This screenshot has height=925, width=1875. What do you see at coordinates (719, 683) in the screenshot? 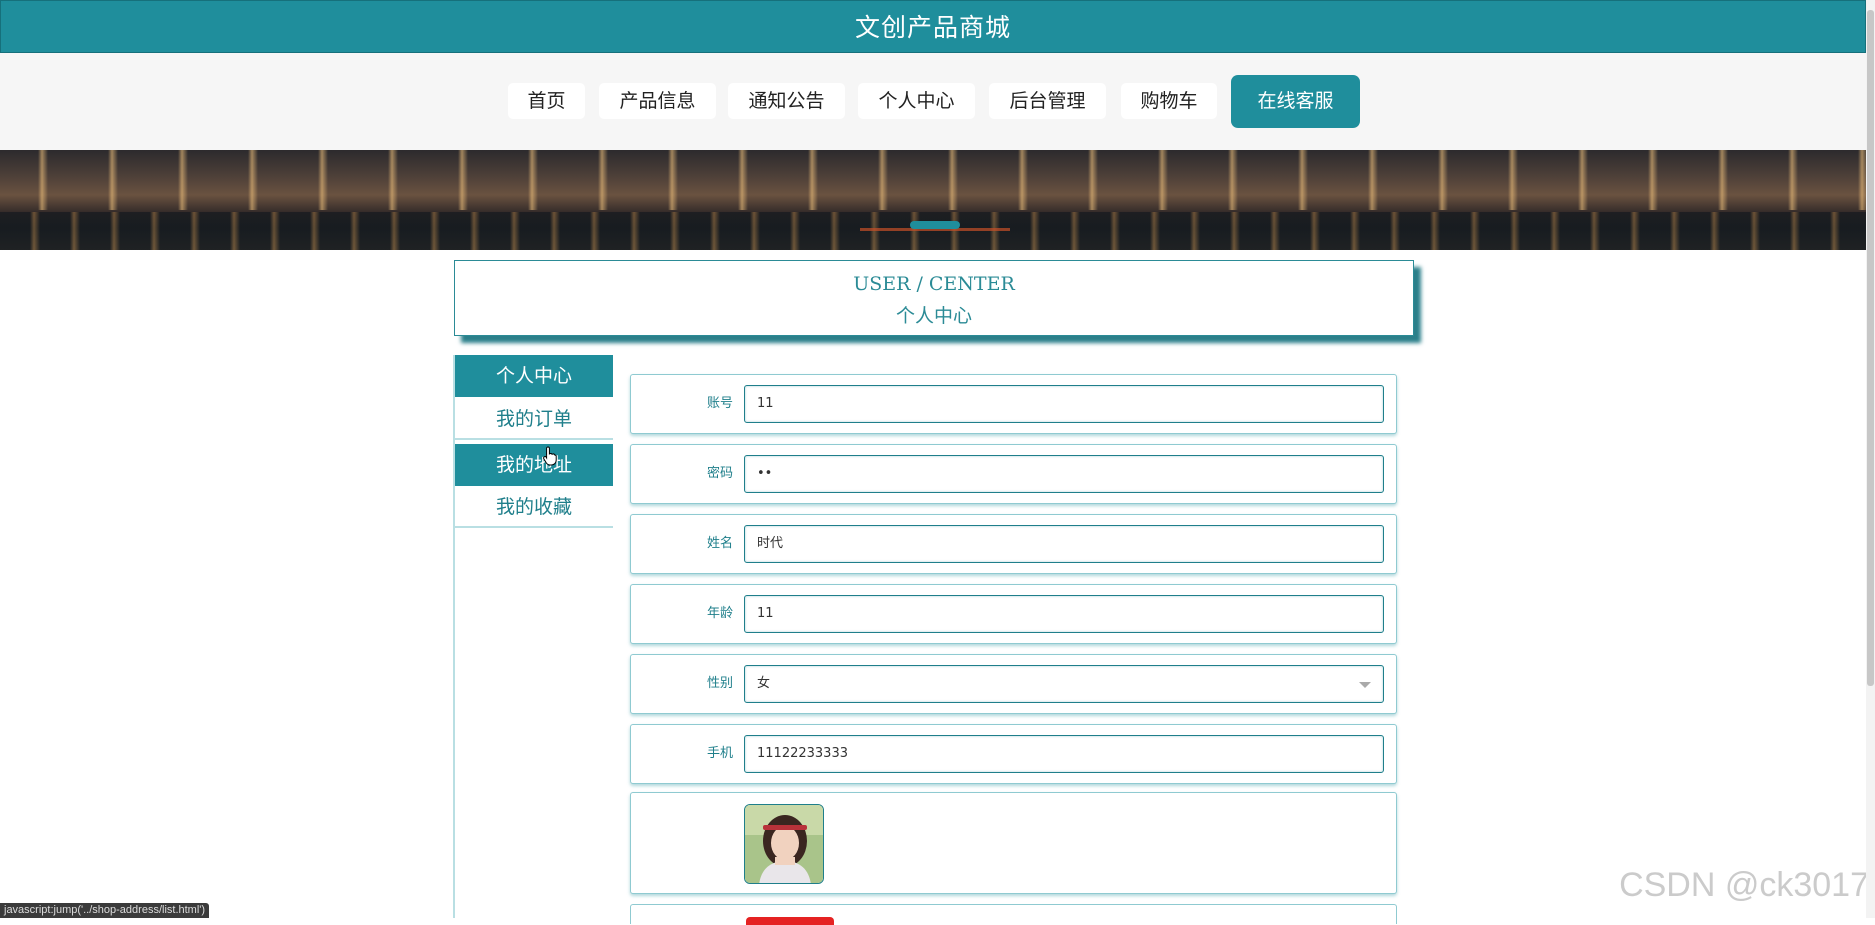
I see `gender-label: 性别` at bounding box center [719, 683].